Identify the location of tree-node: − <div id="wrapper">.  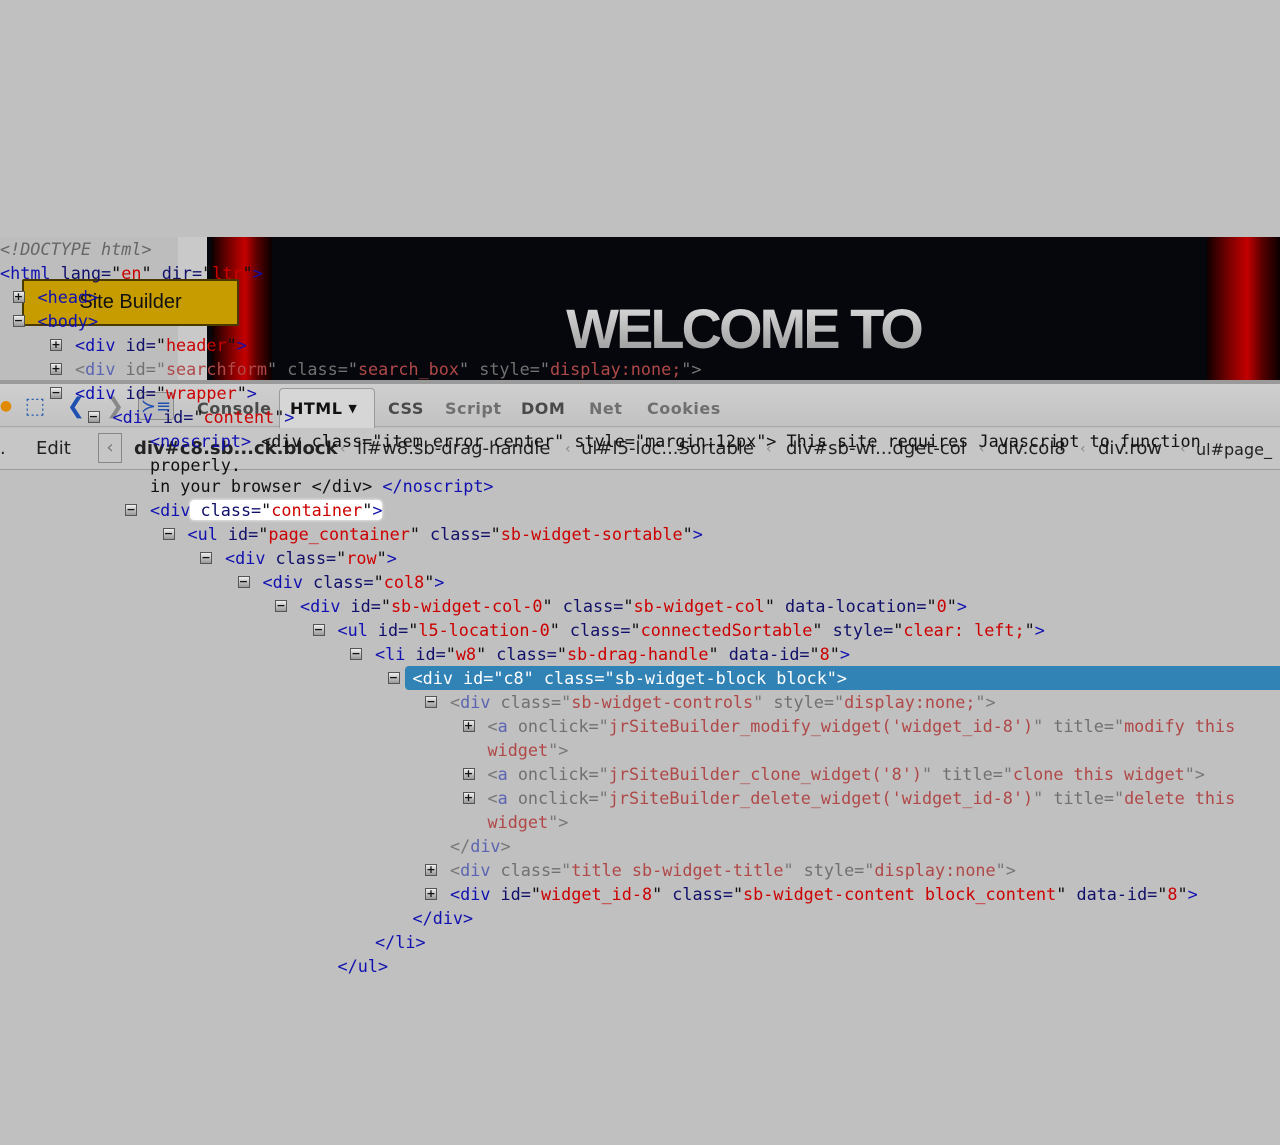
(640, 393).